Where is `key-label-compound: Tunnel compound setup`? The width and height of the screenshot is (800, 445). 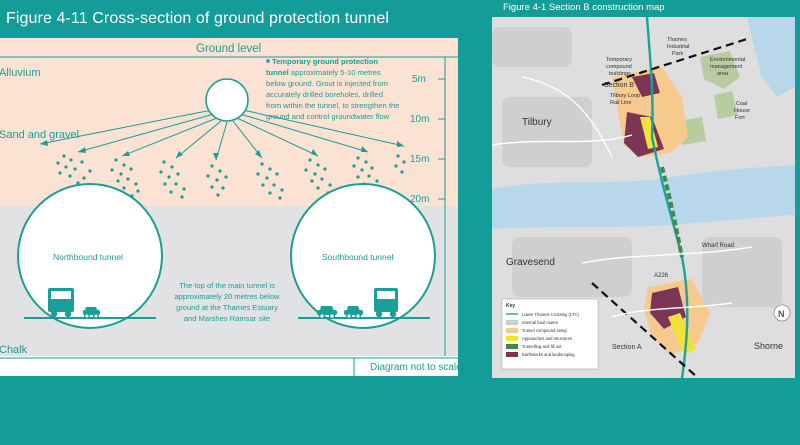 key-label-compound: Tunnel compound setup is located at coordinates (544, 330).